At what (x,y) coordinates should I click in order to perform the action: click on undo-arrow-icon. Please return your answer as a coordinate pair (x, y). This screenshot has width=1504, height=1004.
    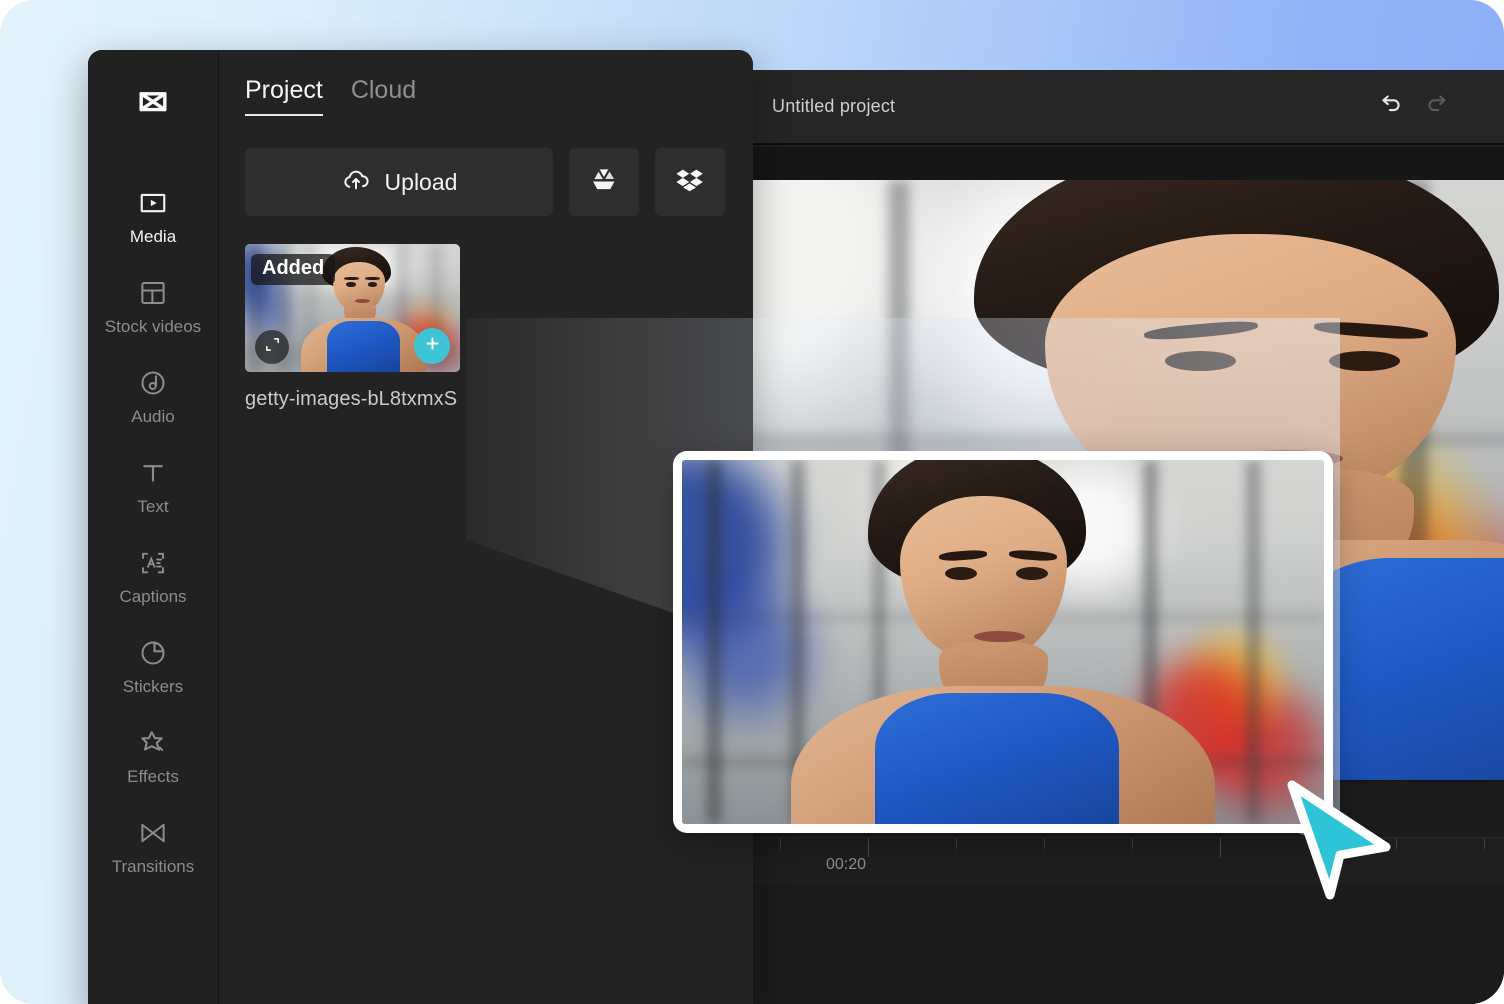
    Looking at the image, I should click on (1391, 103).